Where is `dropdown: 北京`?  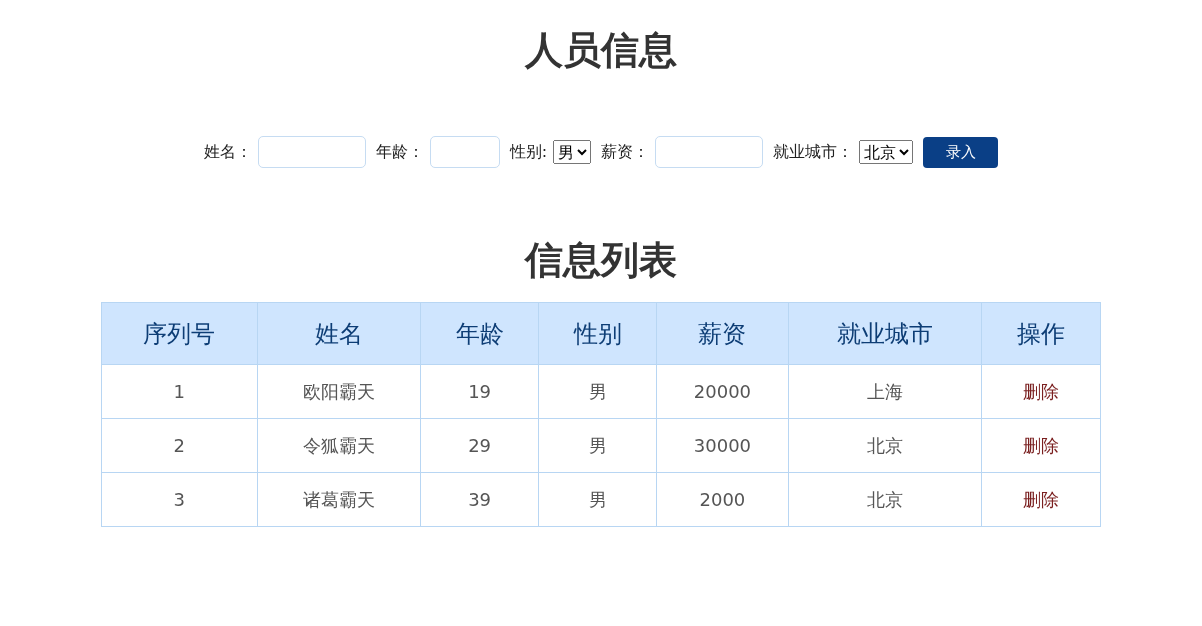 dropdown: 北京 is located at coordinates (886, 152).